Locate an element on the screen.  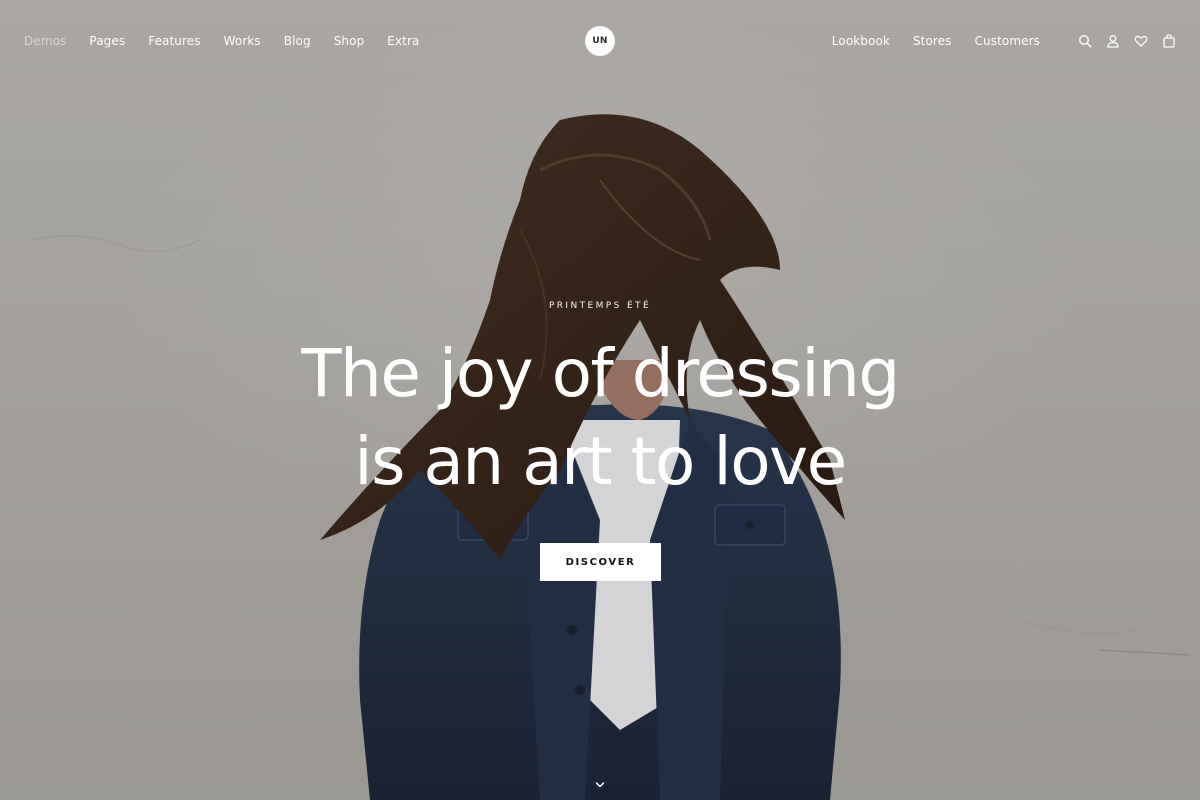
chevron-down-icon is located at coordinates (600, 782).